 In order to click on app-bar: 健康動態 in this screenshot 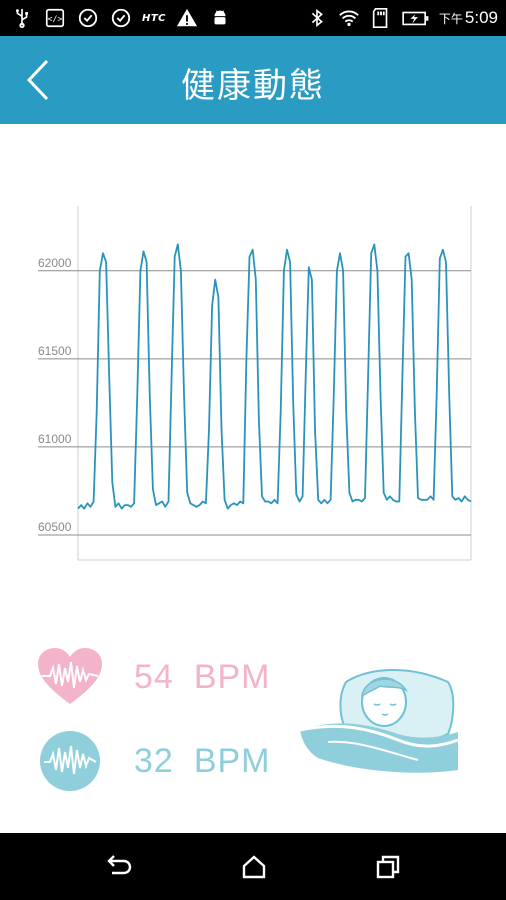, I will do `click(253, 80)`.